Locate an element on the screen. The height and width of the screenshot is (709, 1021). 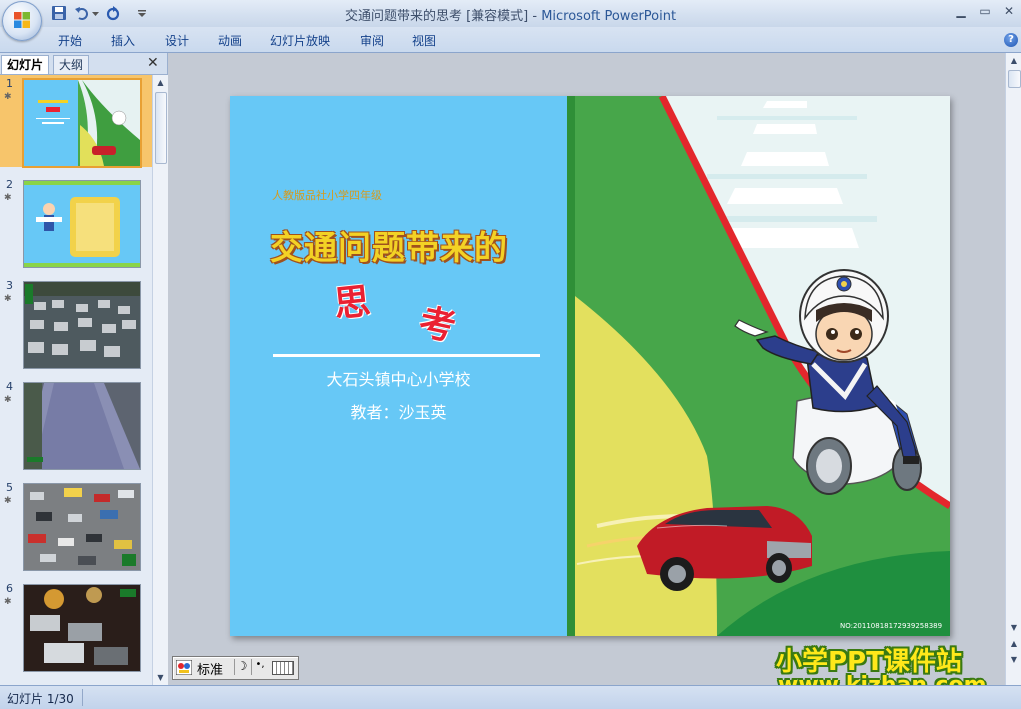
slides-pane: 幻灯片 大纲 ✕ 1 ✱ 2 ✱ 3 ✱ 4 ✱ 5 ✱ 6 ✱ ▲ ▼ is located at coordinates (84, 369).